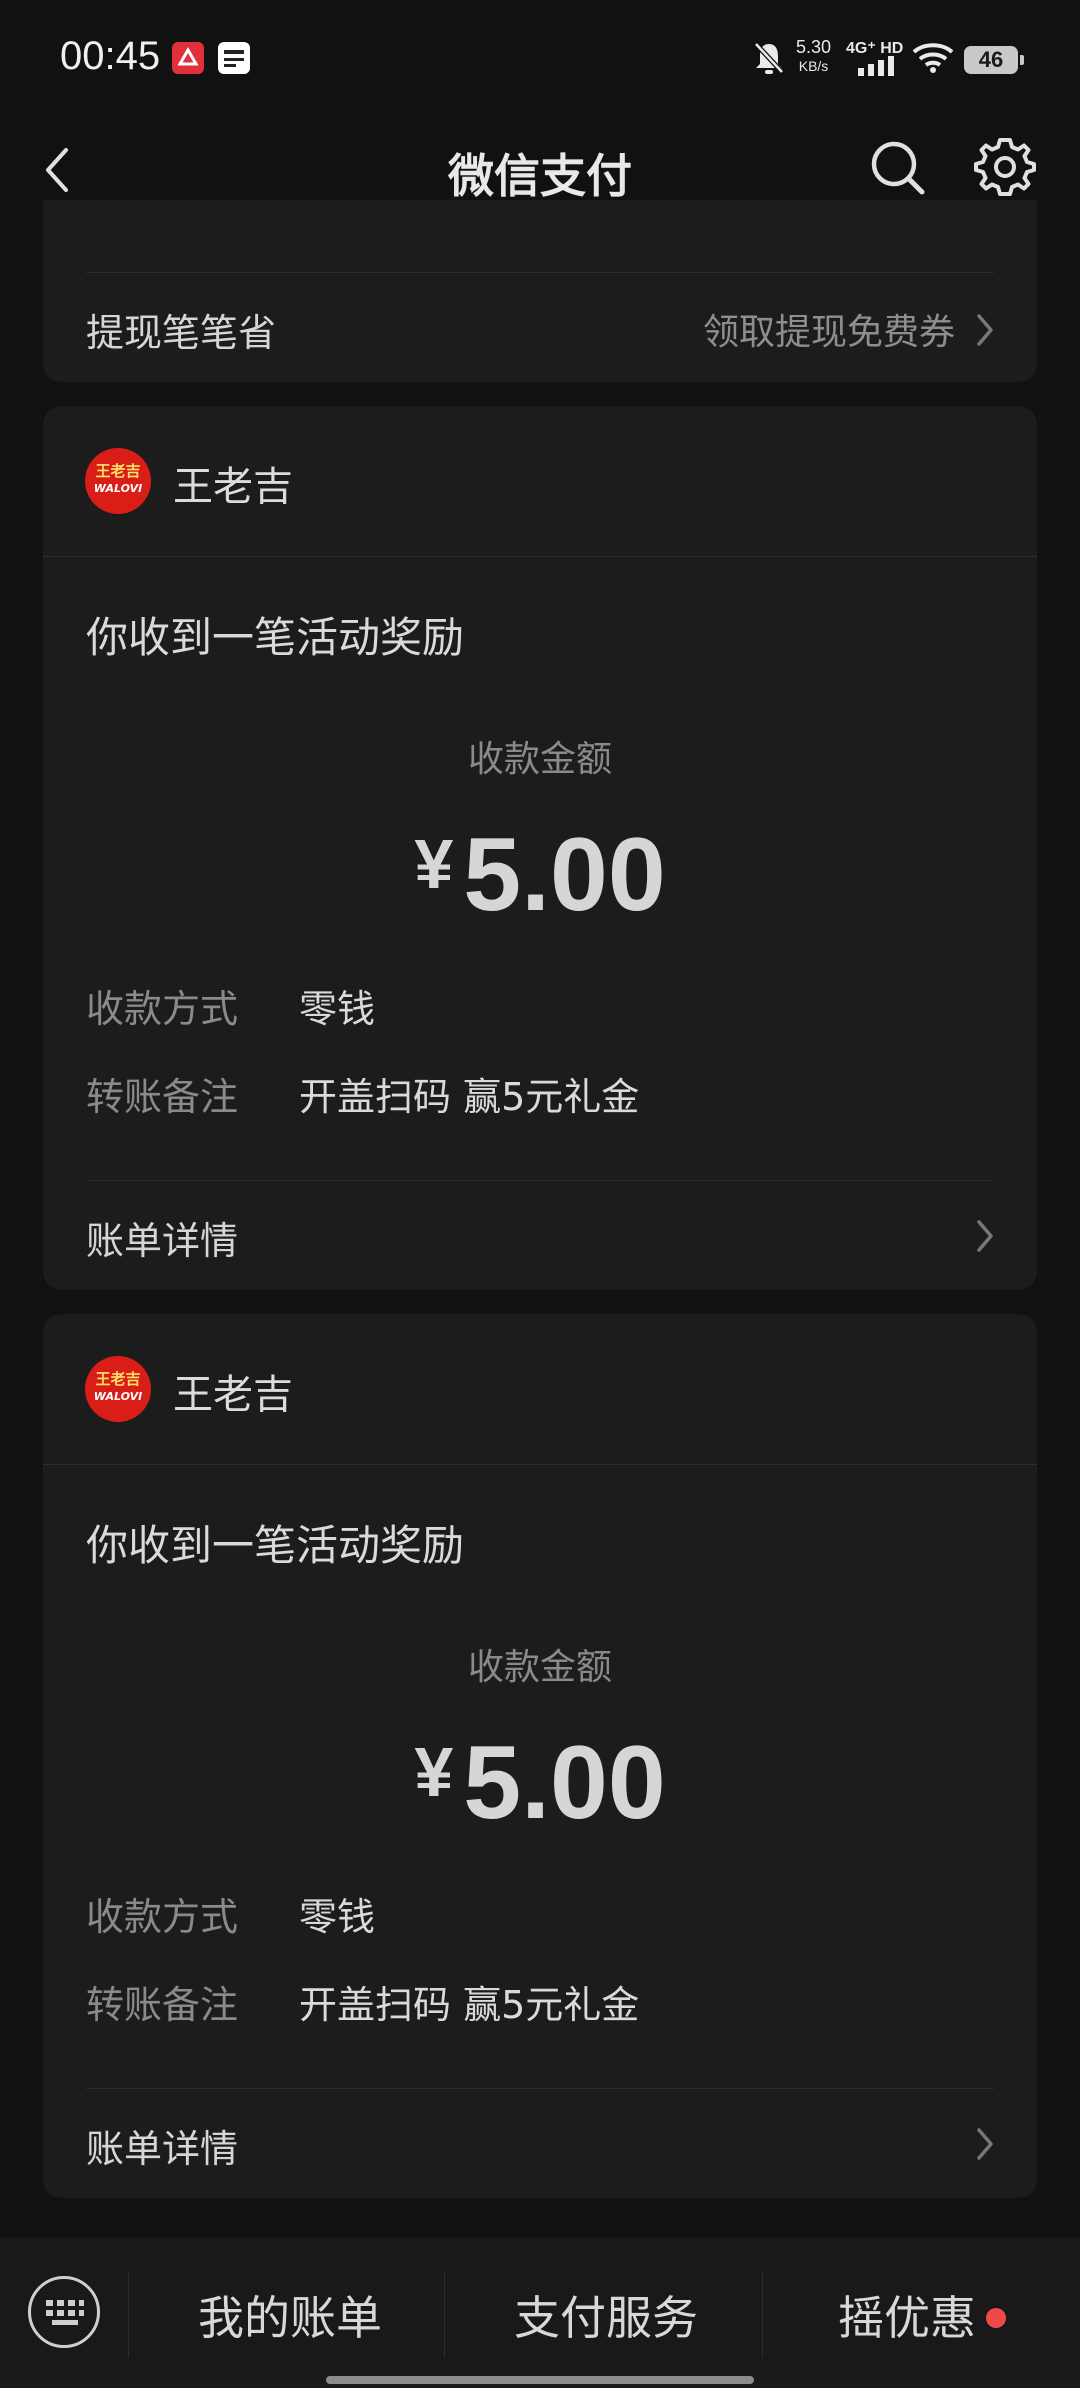 The width and height of the screenshot is (1080, 2388). I want to click on withdraw-coupon-link: 领取提现免费券, so click(829, 329).